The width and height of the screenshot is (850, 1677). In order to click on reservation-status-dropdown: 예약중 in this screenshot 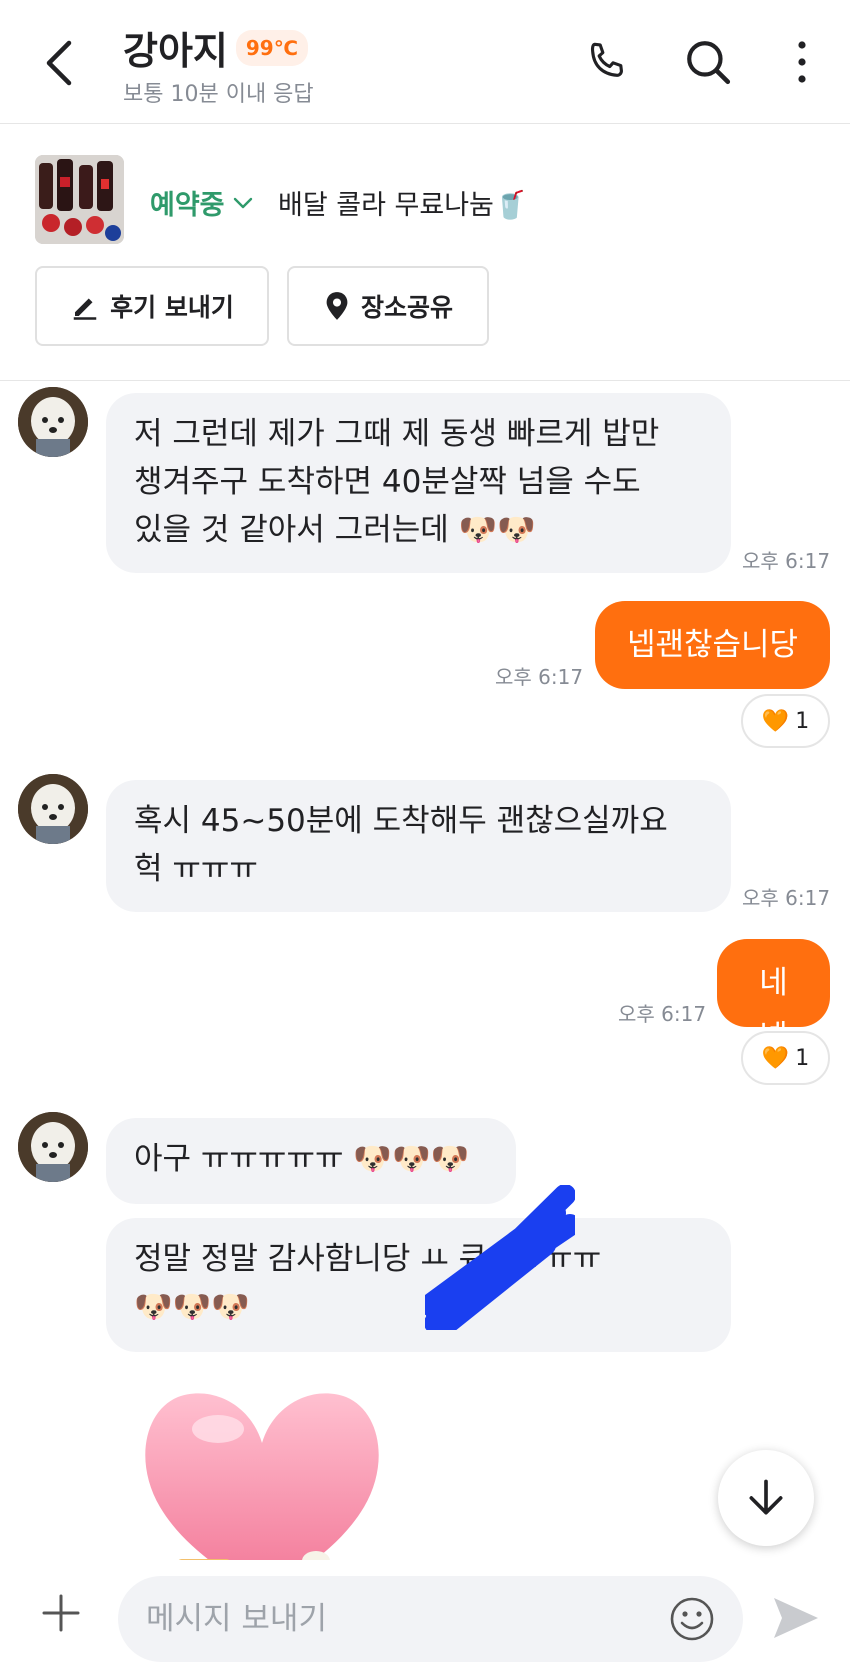, I will do `click(201, 202)`.